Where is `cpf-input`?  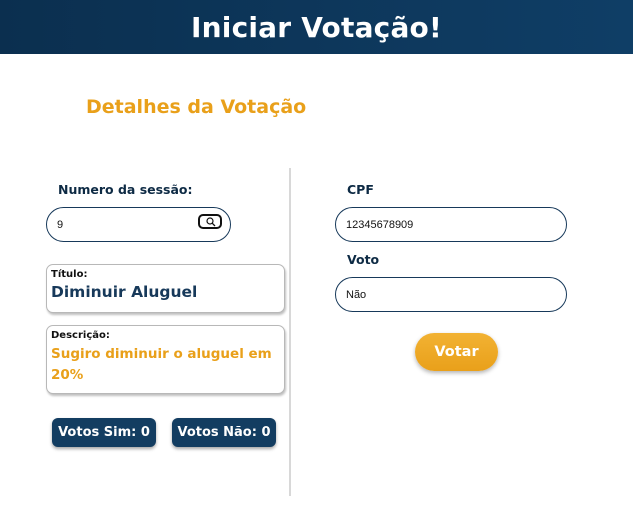 cpf-input is located at coordinates (451, 224).